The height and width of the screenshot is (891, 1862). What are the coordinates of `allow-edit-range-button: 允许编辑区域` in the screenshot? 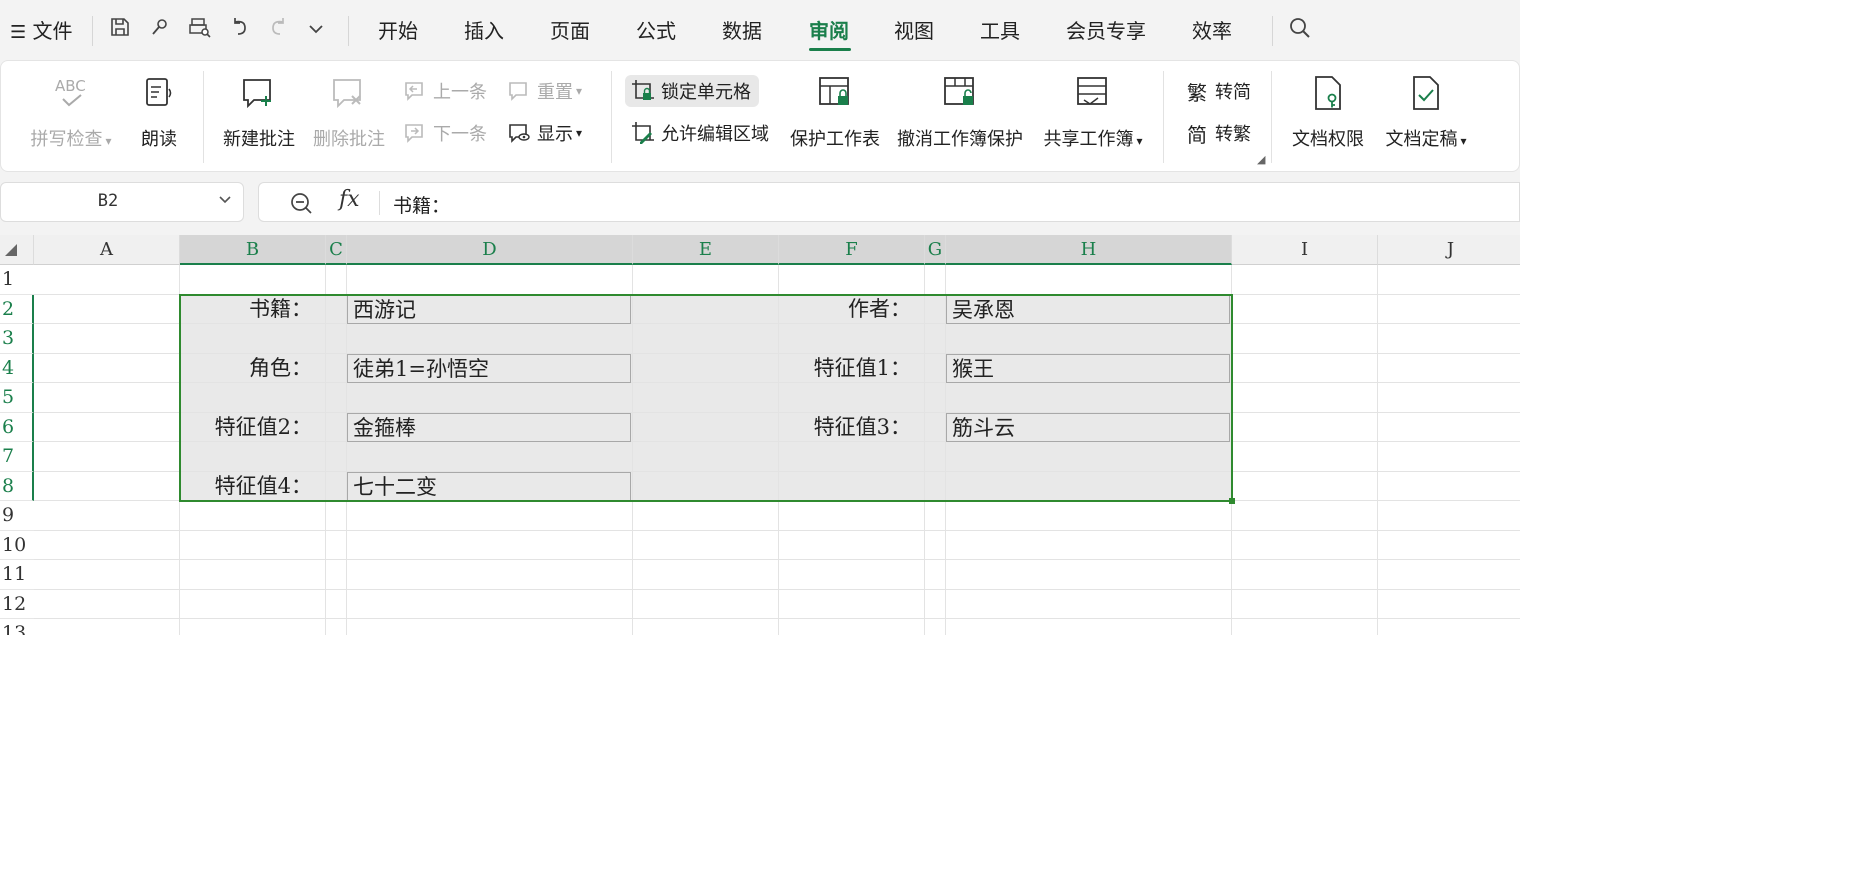 It's located at (699, 133).